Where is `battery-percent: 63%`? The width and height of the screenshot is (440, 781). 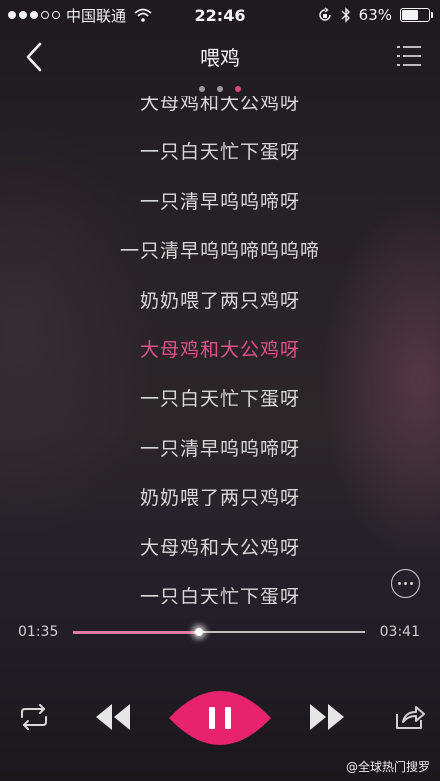
battery-percent: 63% is located at coordinates (375, 15).